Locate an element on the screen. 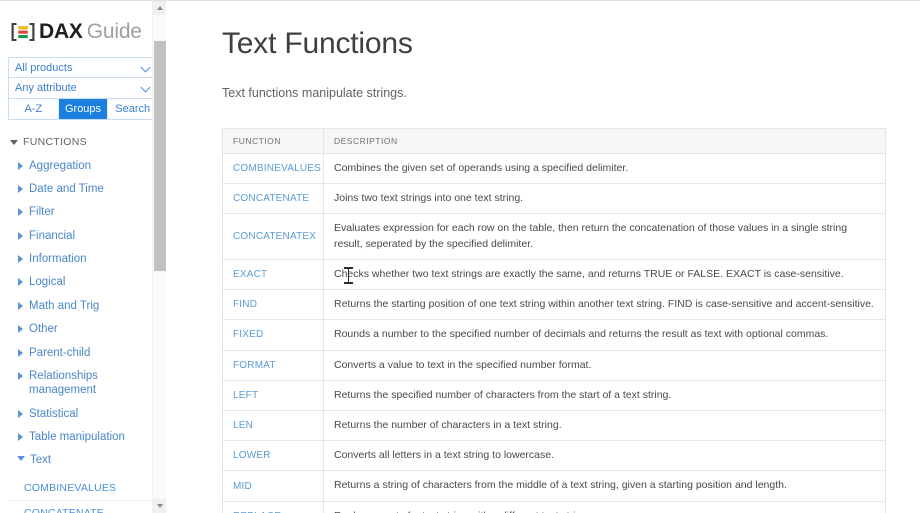 This screenshot has height=513, width=920. function-link-combinevalues: COMBINEVALUES is located at coordinates (273, 168).